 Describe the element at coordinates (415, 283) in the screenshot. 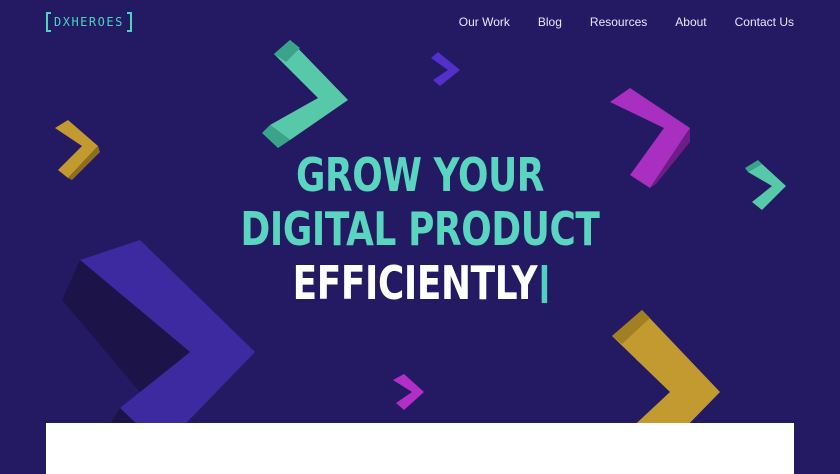

I see `hero-line-3-text: EFFICIENTLY` at that location.